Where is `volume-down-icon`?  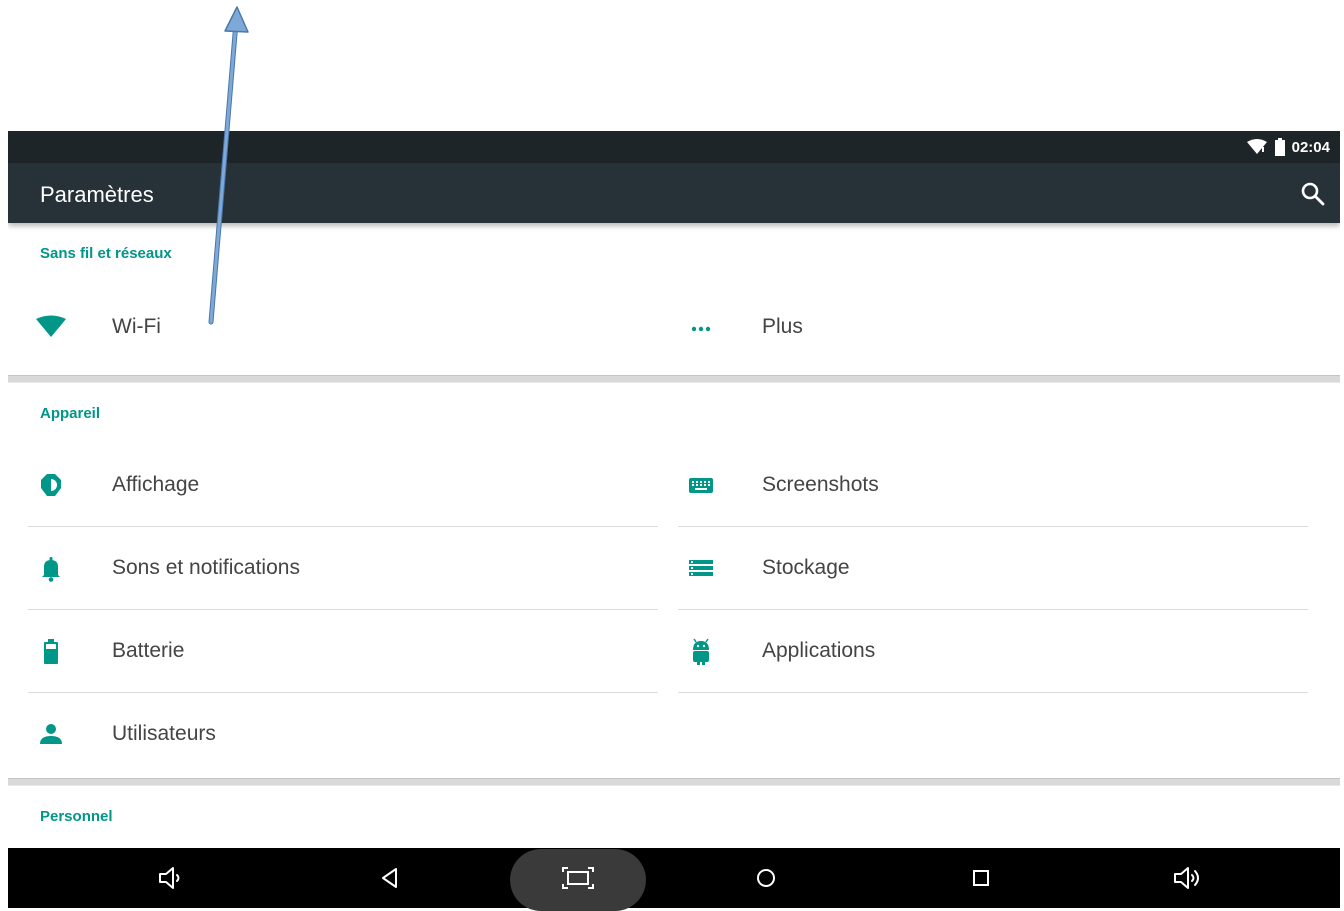 volume-down-icon is located at coordinates (169, 878).